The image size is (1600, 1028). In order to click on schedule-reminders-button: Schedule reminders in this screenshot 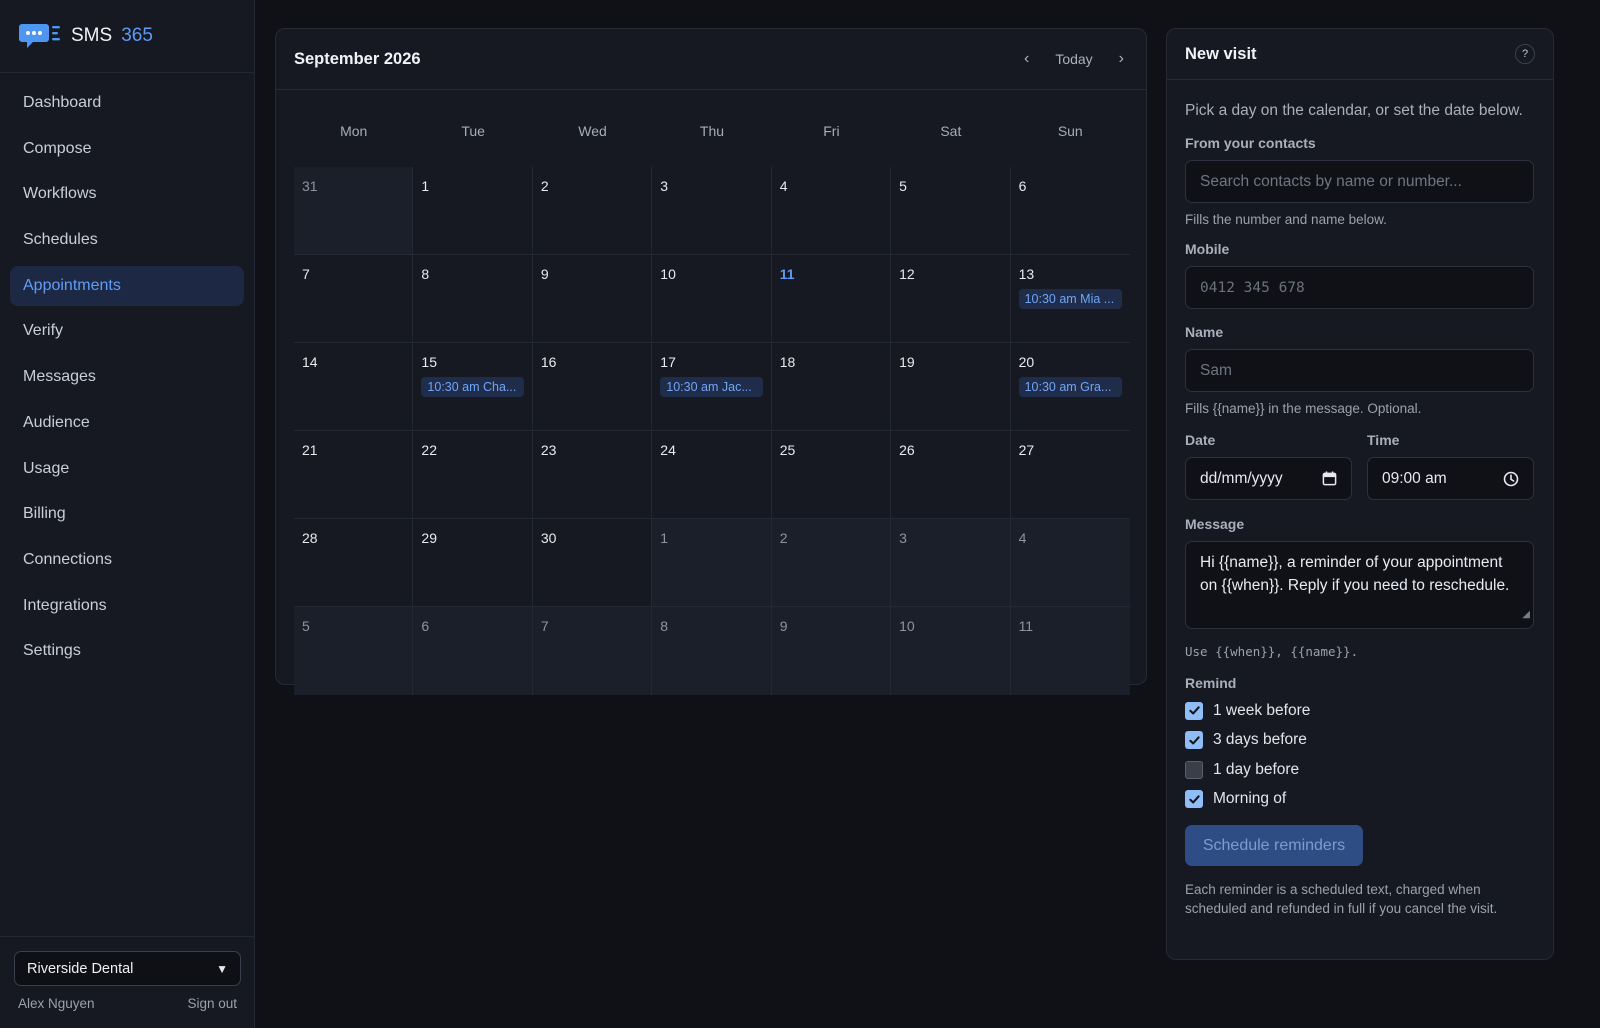, I will do `click(1274, 845)`.